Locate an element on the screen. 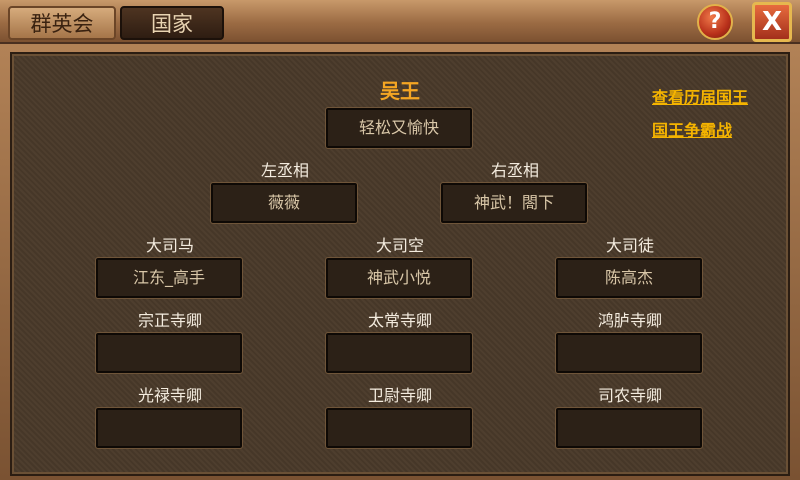 The width and height of the screenshot is (800, 480). view-past-kings-link: 查看历届国王 is located at coordinates (700, 96).